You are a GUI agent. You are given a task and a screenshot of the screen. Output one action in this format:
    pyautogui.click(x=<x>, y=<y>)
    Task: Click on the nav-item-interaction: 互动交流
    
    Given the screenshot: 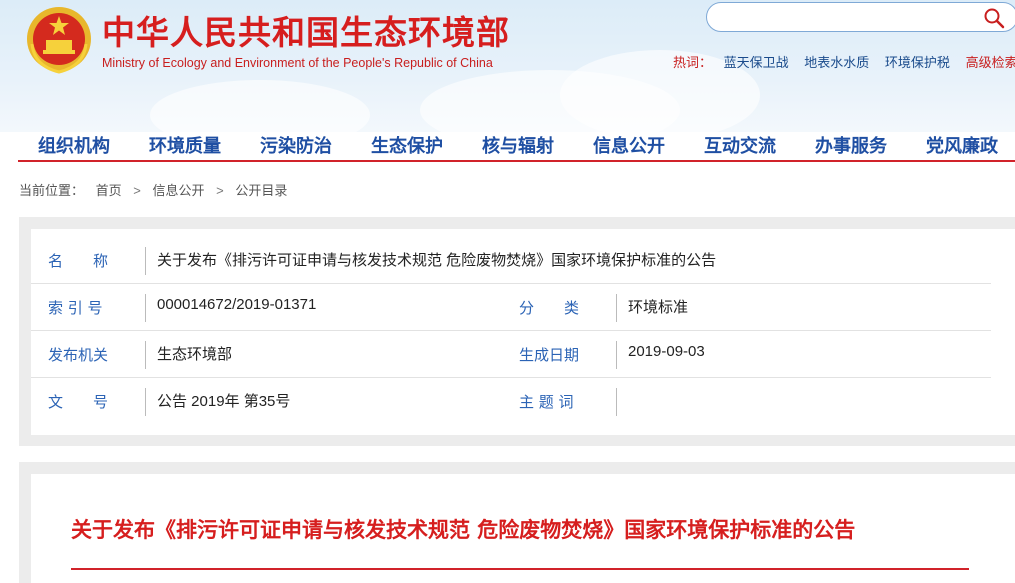 What is the action you would take?
    pyautogui.click(x=740, y=145)
    